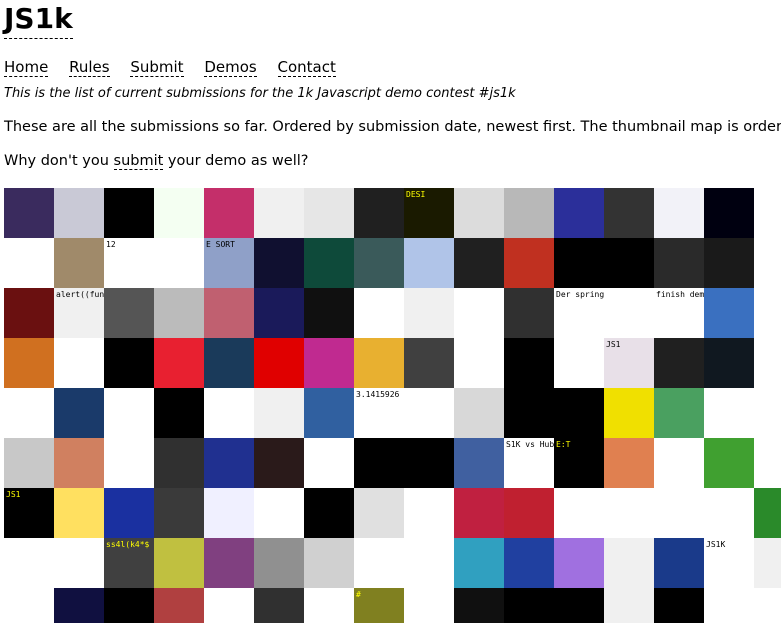 Image resolution: width=781 pixels, height=623 pixels. I want to click on nav-submit: Submit, so click(157, 67).